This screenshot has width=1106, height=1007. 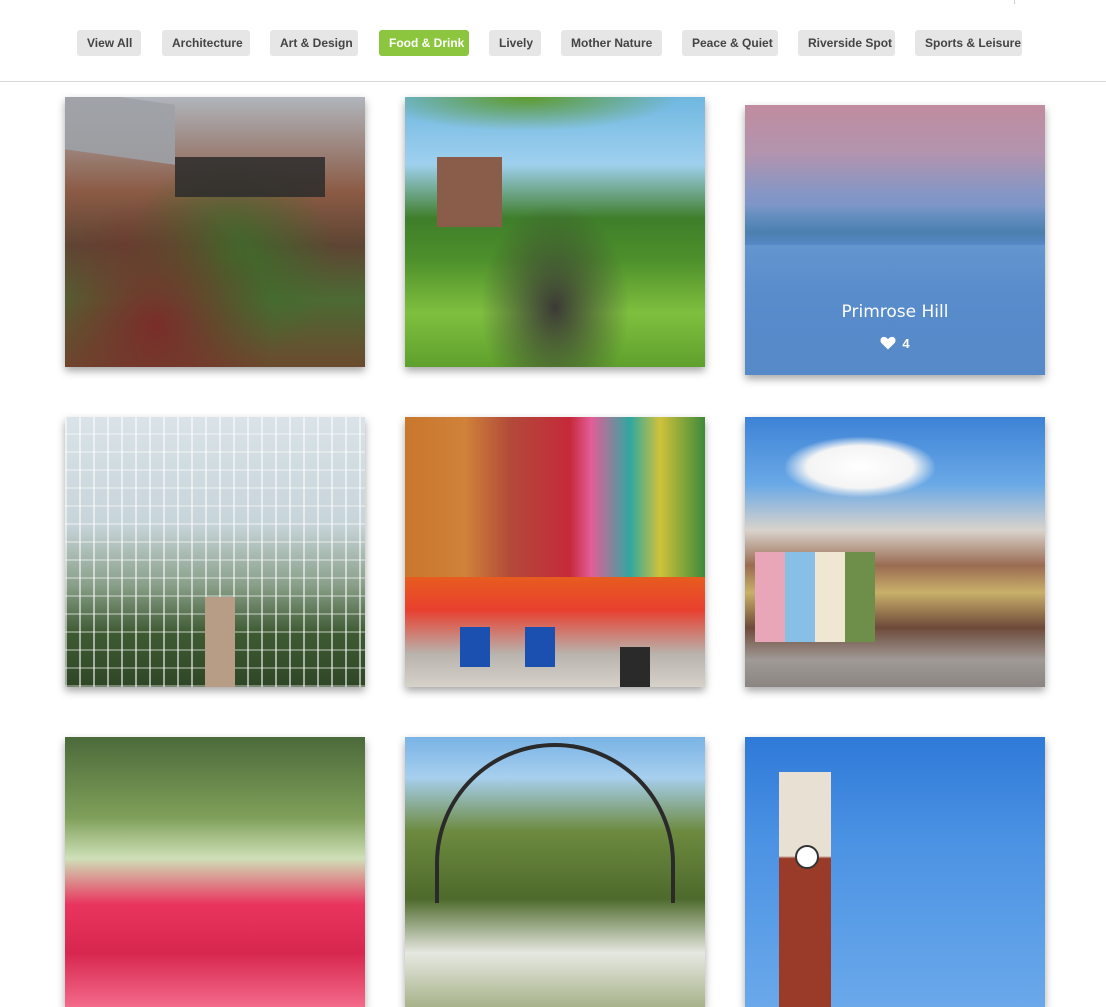 What do you see at coordinates (611, 43) in the screenshot?
I see `filter-mother-nature: Mother Nature` at bounding box center [611, 43].